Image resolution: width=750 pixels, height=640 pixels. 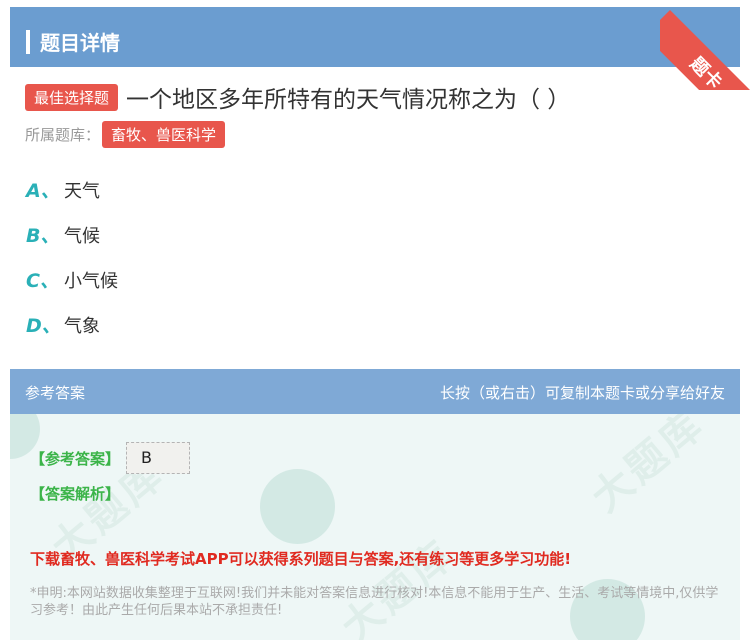 I want to click on option-b: B、 气候, so click(x=63, y=234).